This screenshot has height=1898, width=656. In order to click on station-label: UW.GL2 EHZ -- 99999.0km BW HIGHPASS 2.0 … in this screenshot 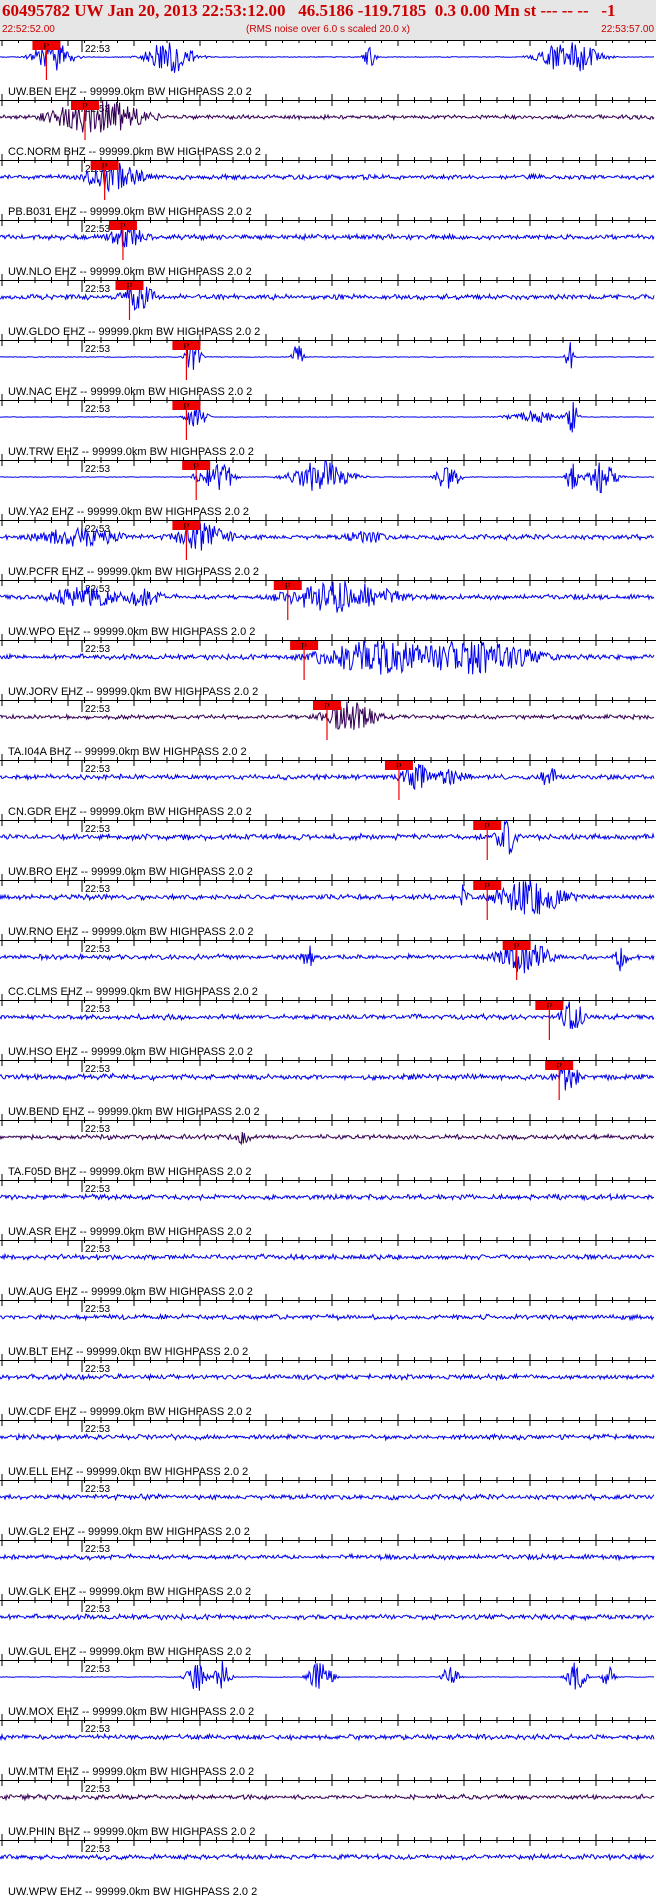, I will do `click(129, 1532)`.